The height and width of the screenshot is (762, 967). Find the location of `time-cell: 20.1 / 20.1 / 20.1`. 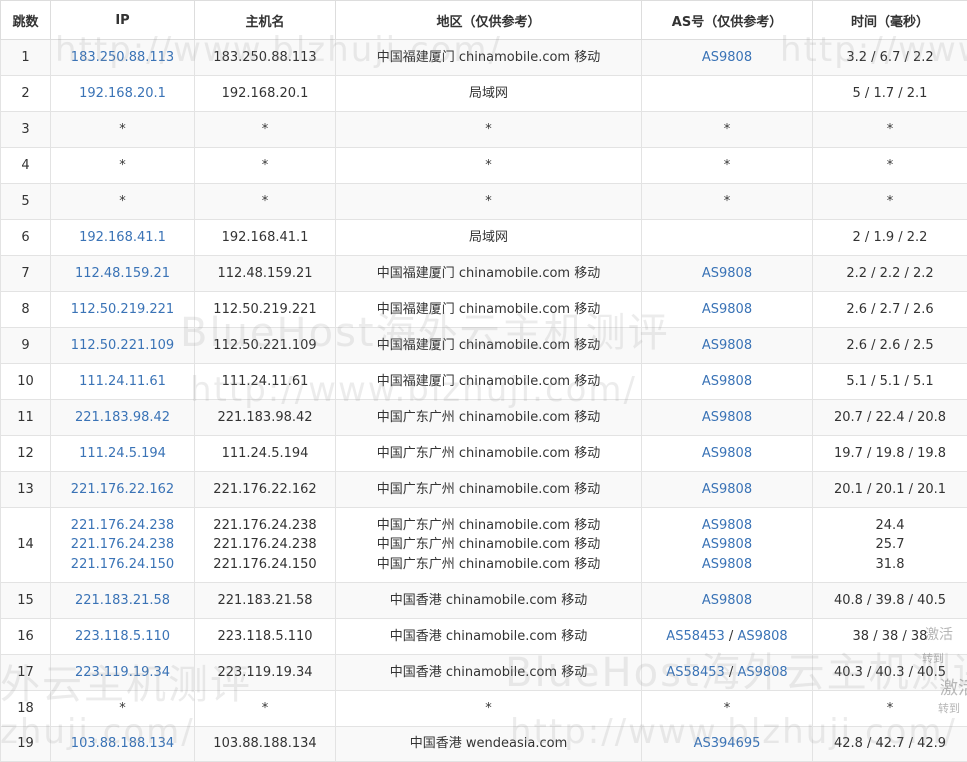

time-cell: 20.1 / 20.1 / 20.1 is located at coordinates (890, 490).